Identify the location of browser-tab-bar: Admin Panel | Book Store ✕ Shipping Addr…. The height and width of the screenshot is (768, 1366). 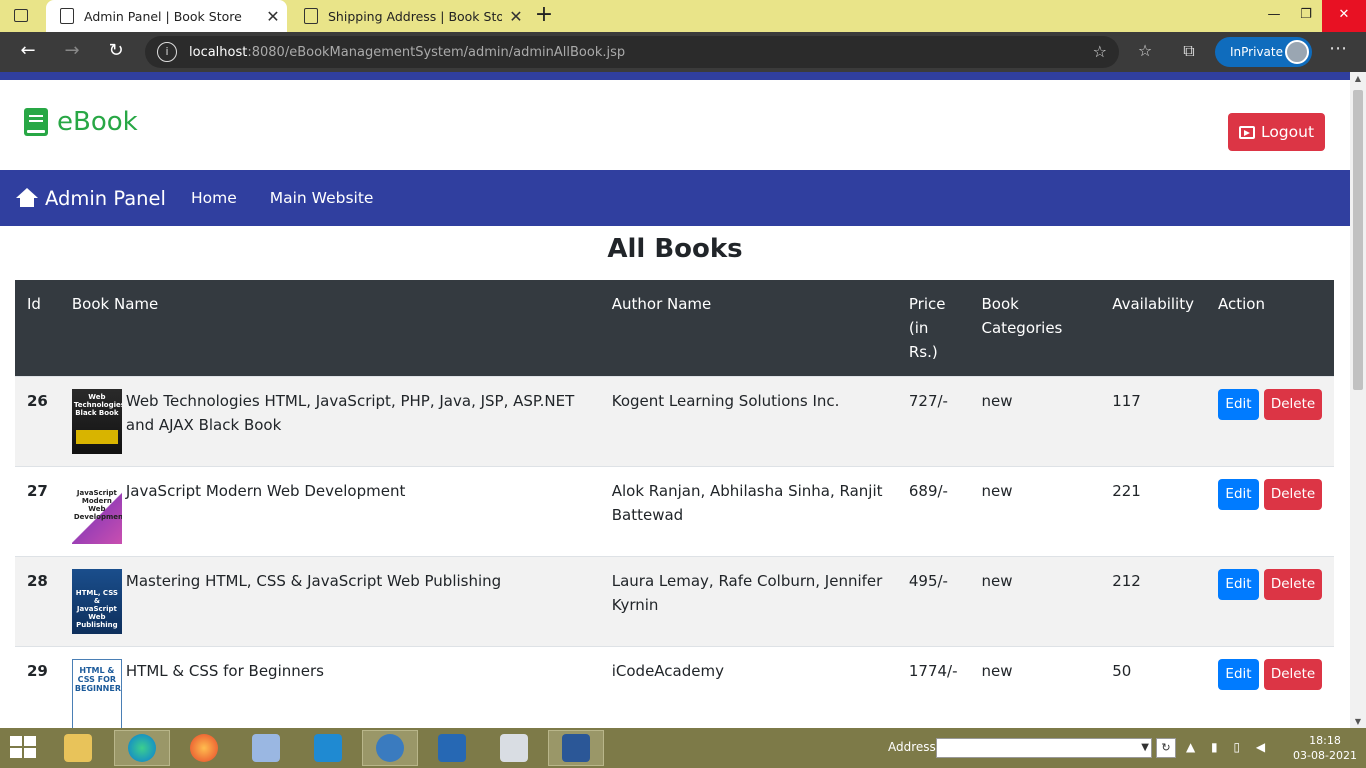
(683, 16).